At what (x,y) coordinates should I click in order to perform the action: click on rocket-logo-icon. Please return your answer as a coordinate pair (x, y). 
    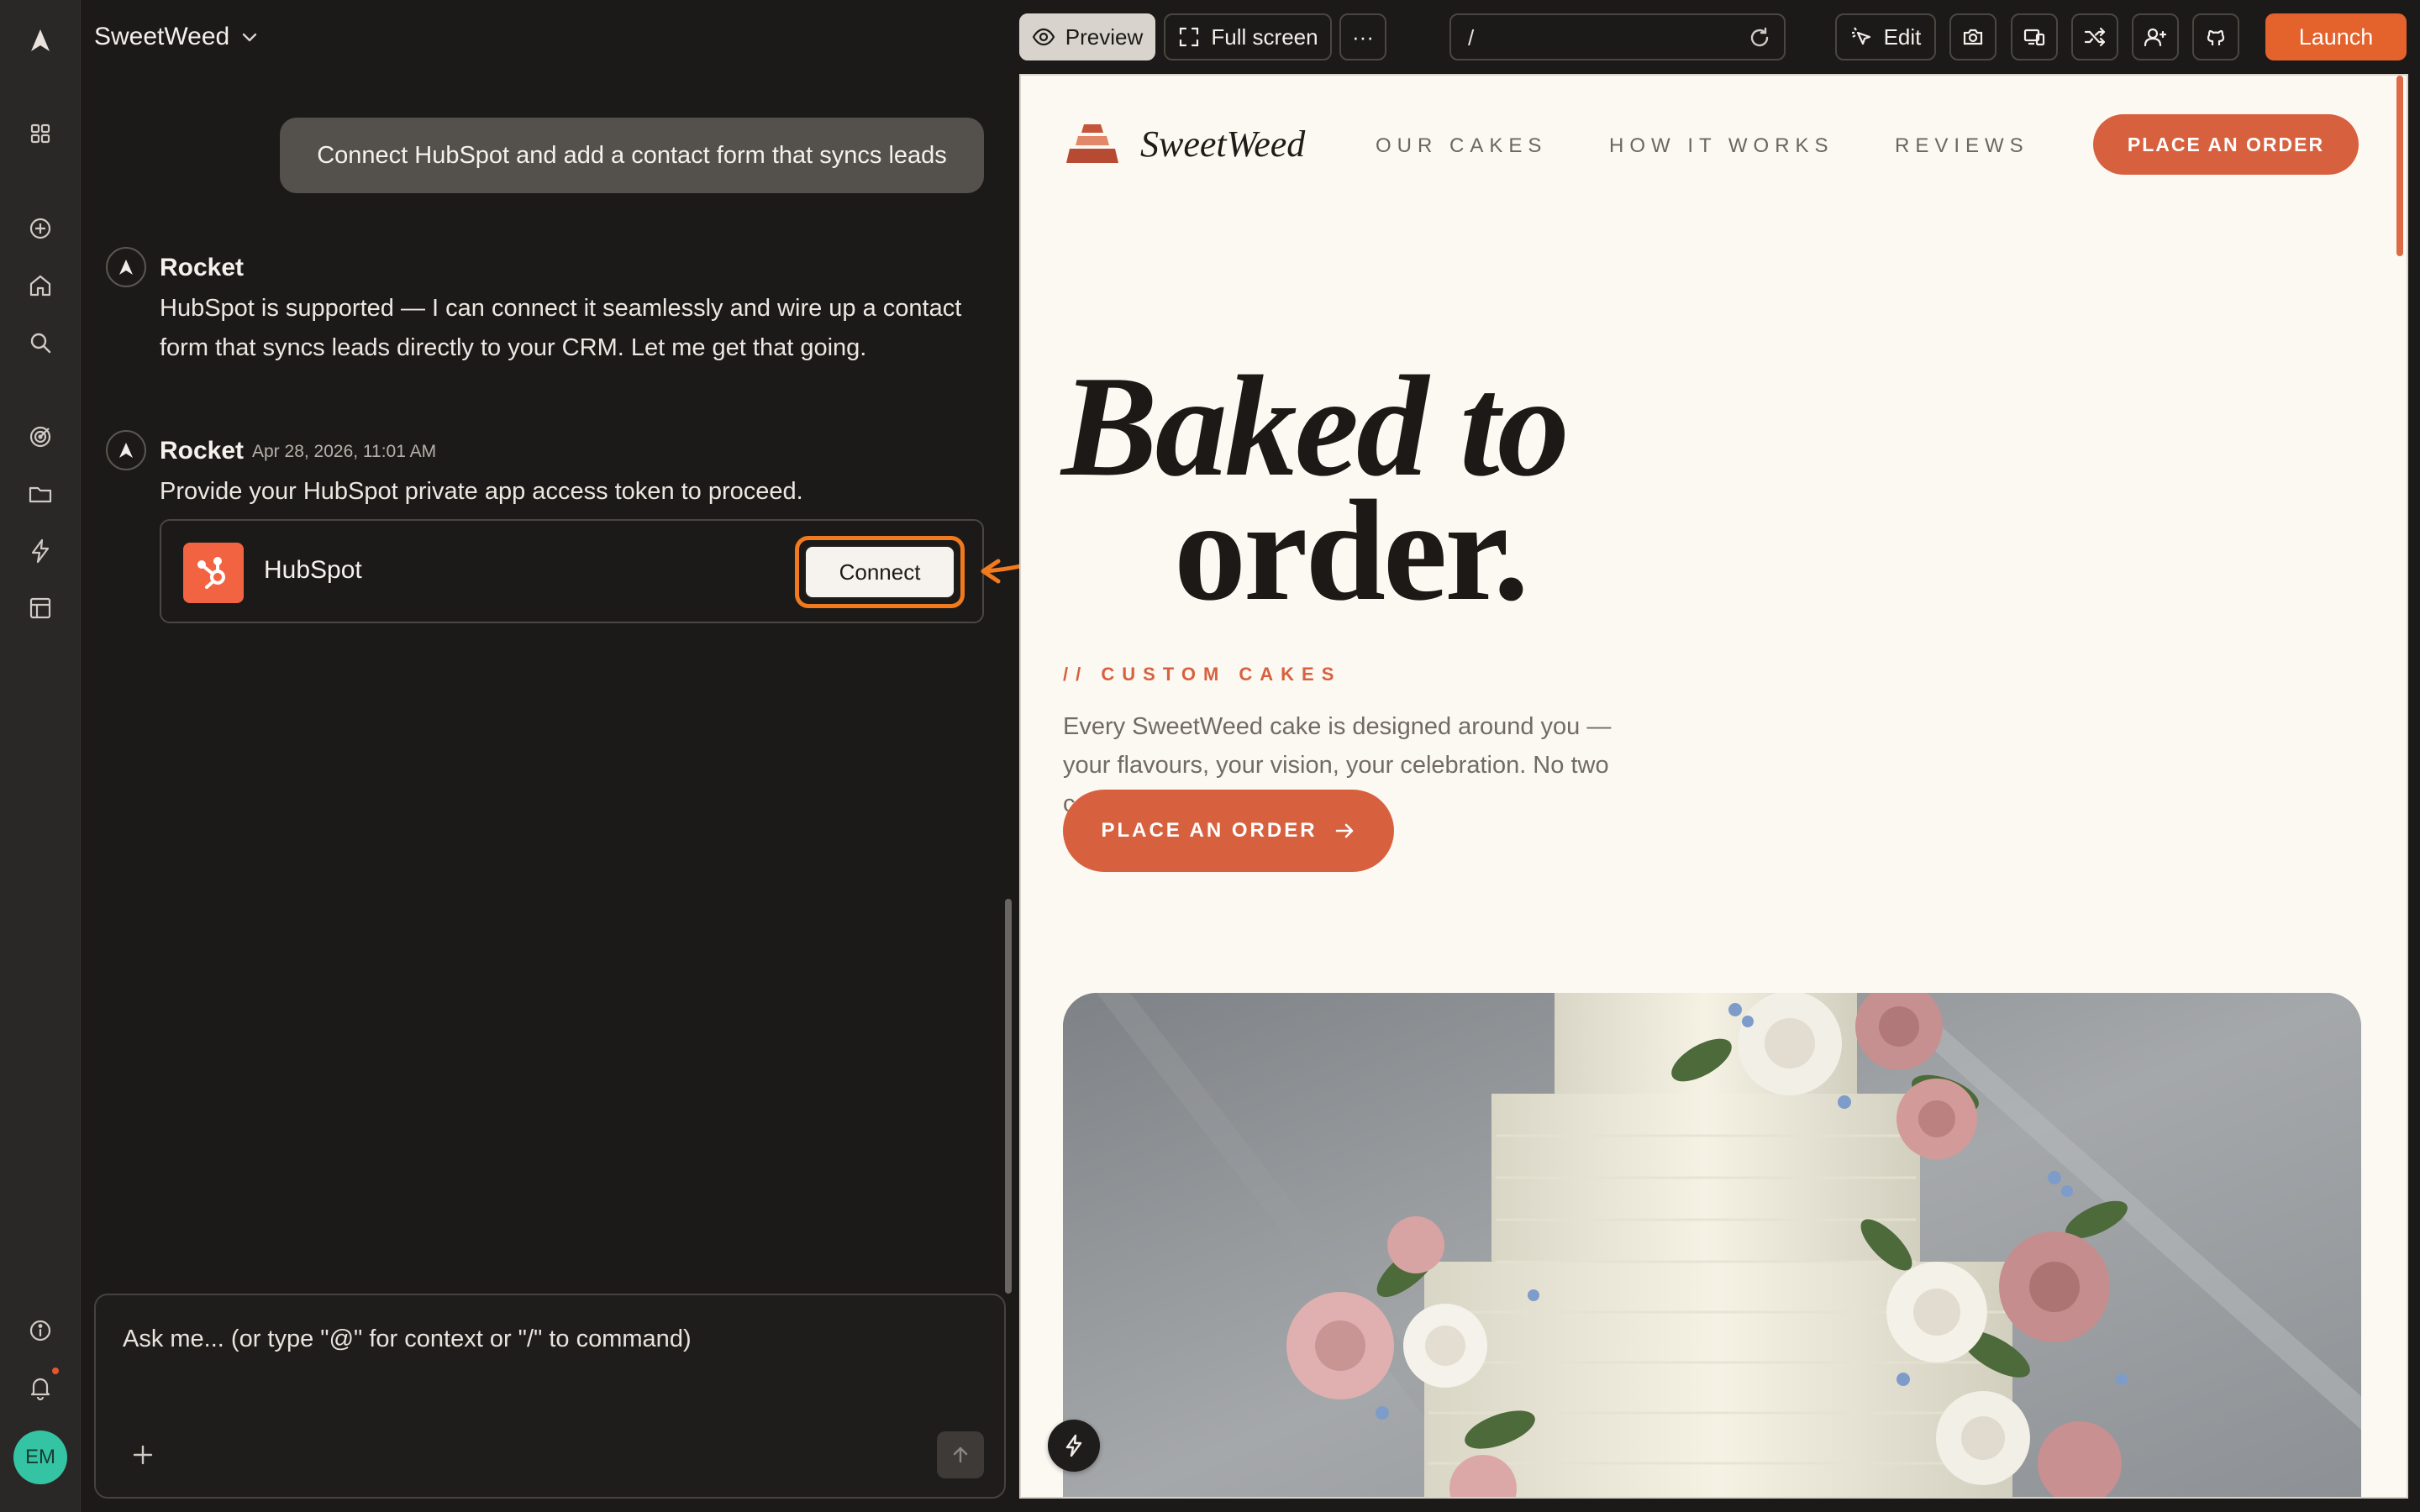
    Looking at the image, I should click on (40, 40).